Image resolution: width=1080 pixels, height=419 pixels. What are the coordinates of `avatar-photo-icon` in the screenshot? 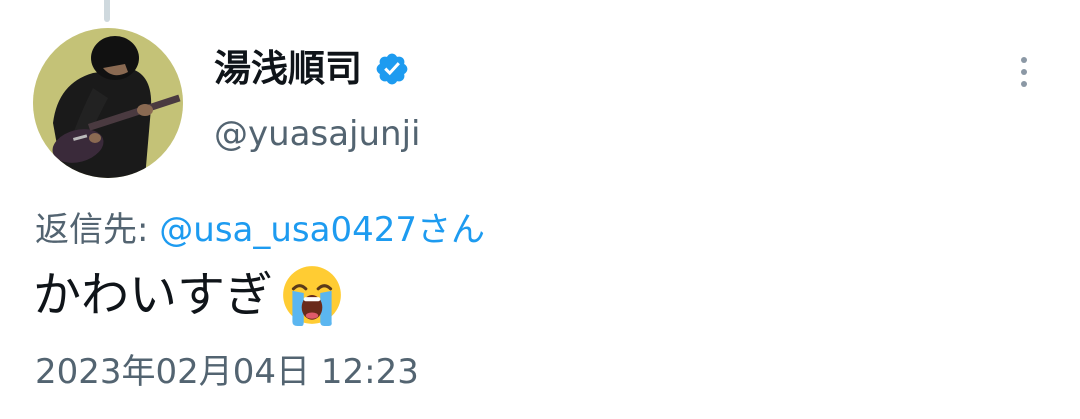 It's located at (108, 103).